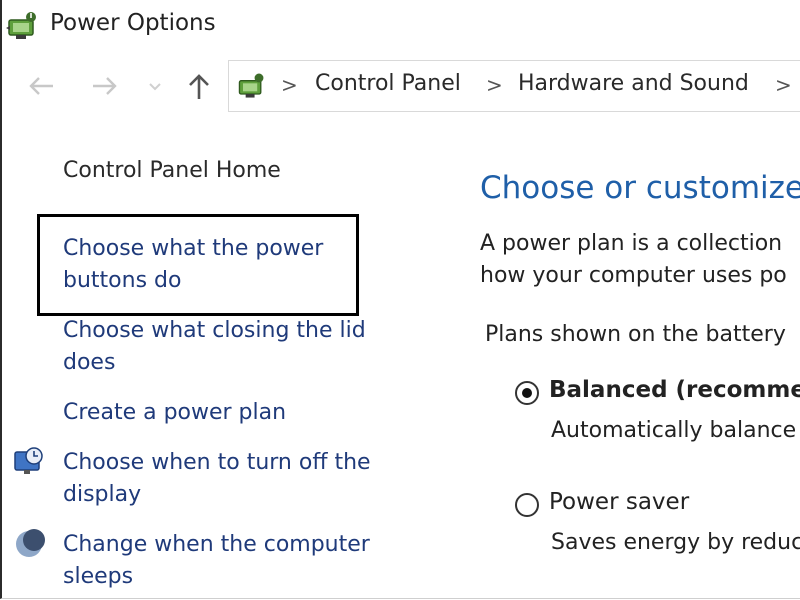 The width and height of the screenshot is (800, 600). I want to click on choose-power-buttons-link: Choose what the power buttons do, so click(228, 265).